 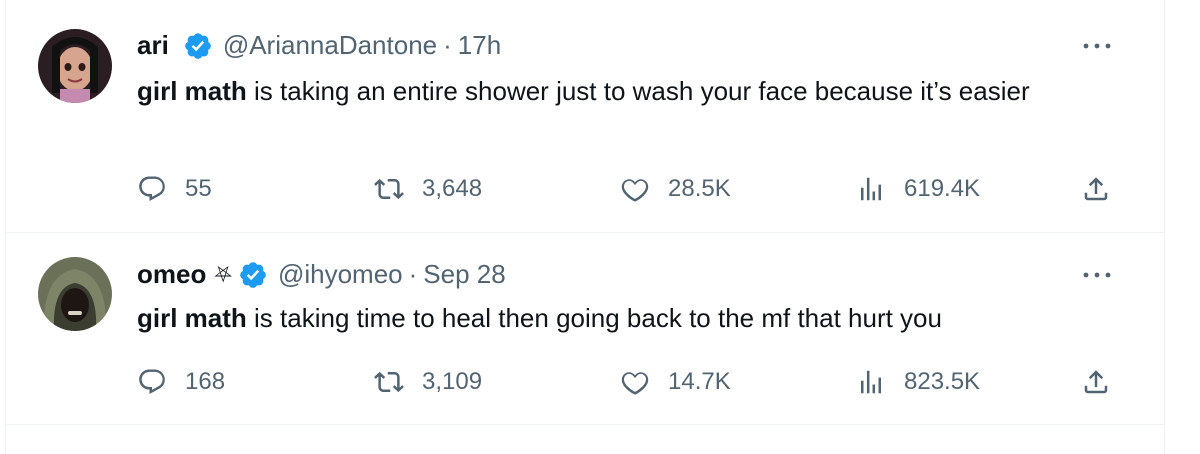 What do you see at coordinates (330, 45) in the screenshot?
I see `handle: @AriannaDantone` at bounding box center [330, 45].